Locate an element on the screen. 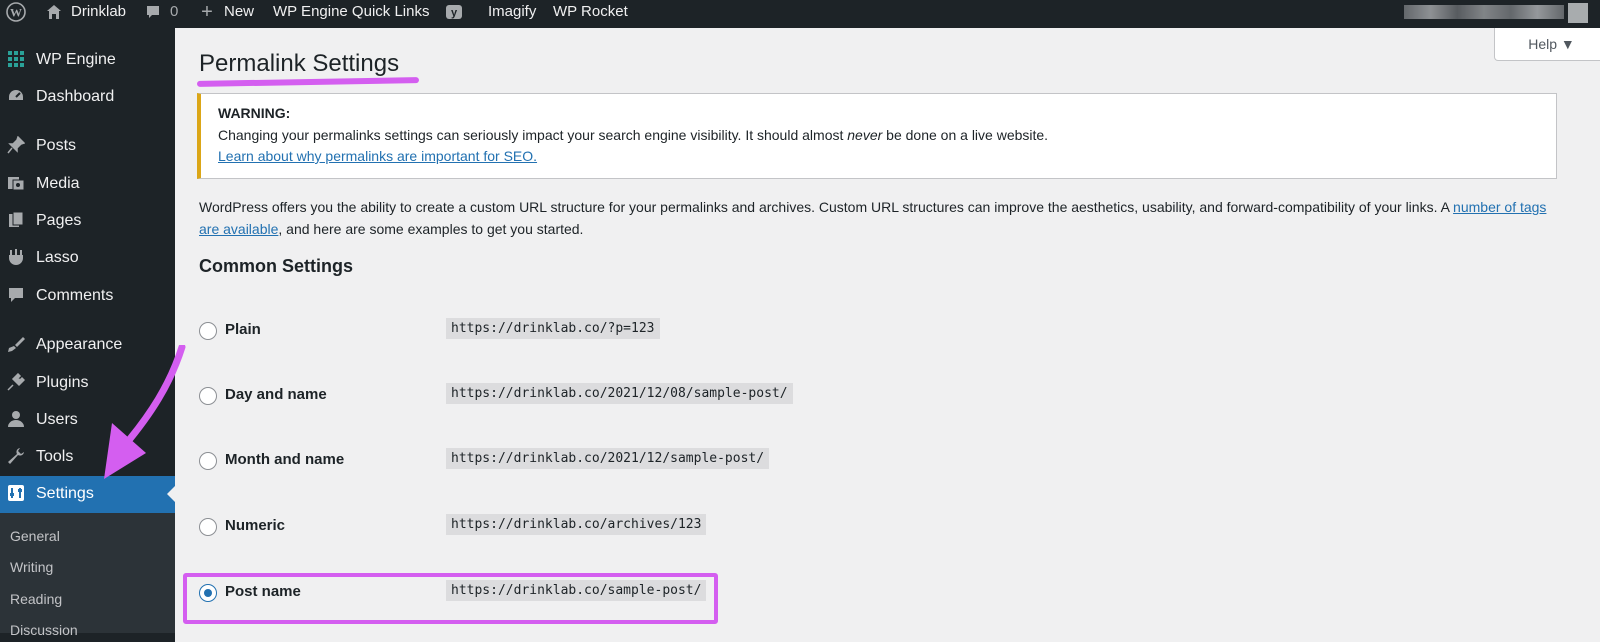 Image resolution: width=1600 pixels, height=642 pixels. plugin-icon is located at coordinates (16, 382).